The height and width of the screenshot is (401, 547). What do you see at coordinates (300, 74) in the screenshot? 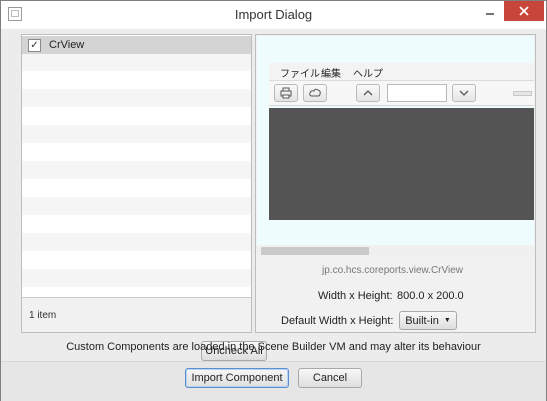
I see `menu-file: ファイル` at bounding box center [300, 74].